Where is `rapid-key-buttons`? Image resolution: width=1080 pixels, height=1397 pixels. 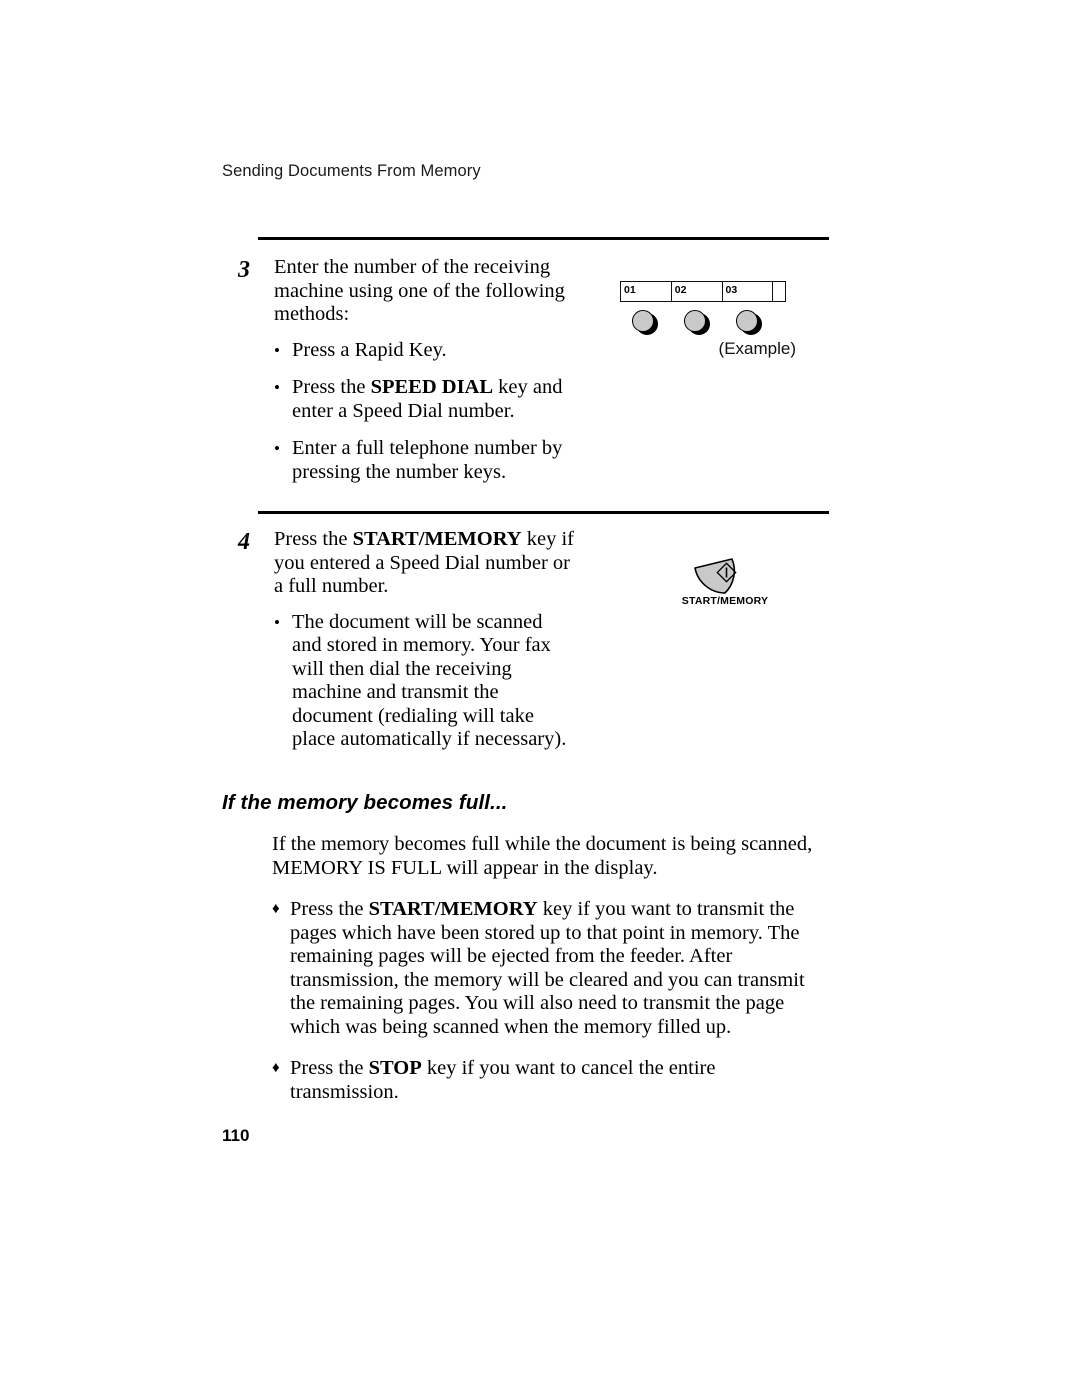
rapid-key-buttons is located at coordinates (703, 319).